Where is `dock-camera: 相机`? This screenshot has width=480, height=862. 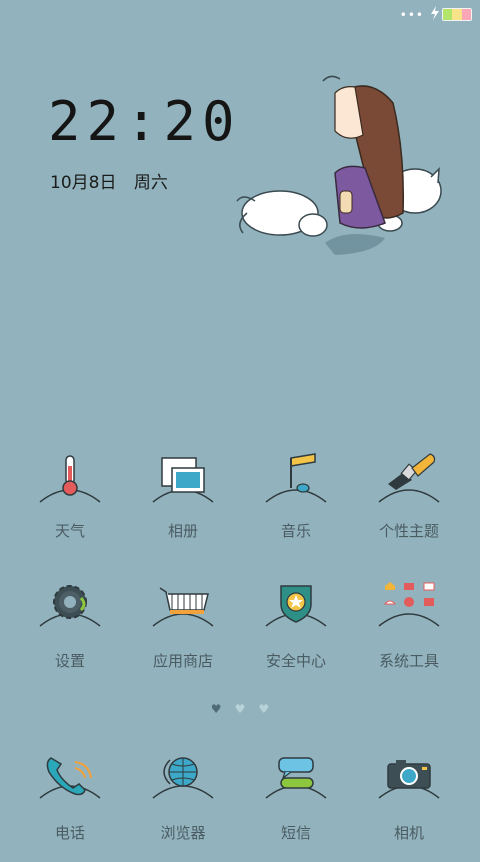
dock-camera: 相机 is located at coordinates (409, 807).